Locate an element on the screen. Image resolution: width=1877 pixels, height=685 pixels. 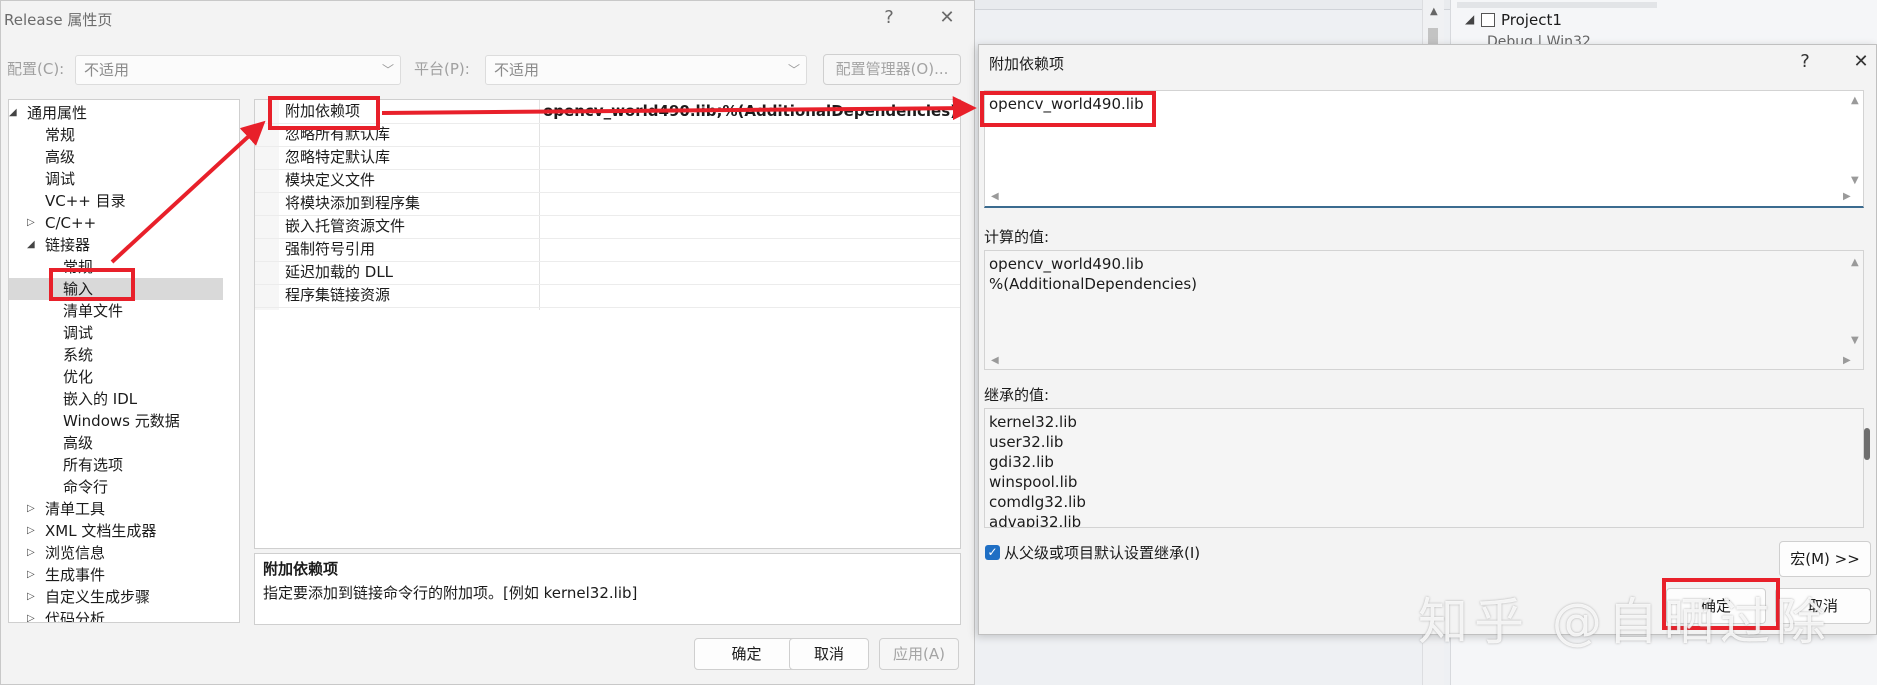
arrow-input-to-property is located at coordinates (188, 192).